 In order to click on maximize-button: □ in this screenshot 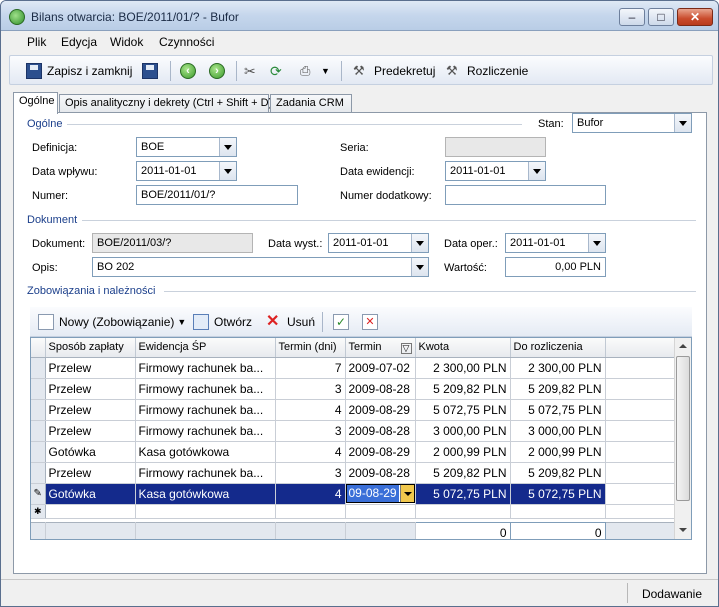, I will do `click(661, 17)`.